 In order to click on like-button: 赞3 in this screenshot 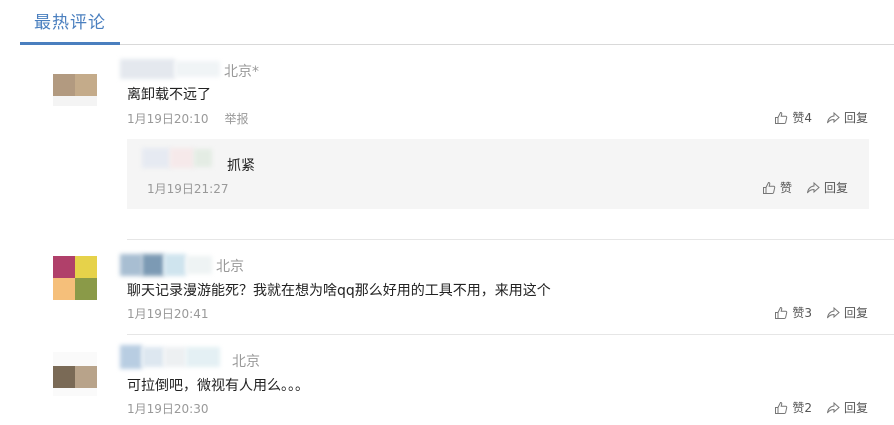, I will do `click(793, 312)`.